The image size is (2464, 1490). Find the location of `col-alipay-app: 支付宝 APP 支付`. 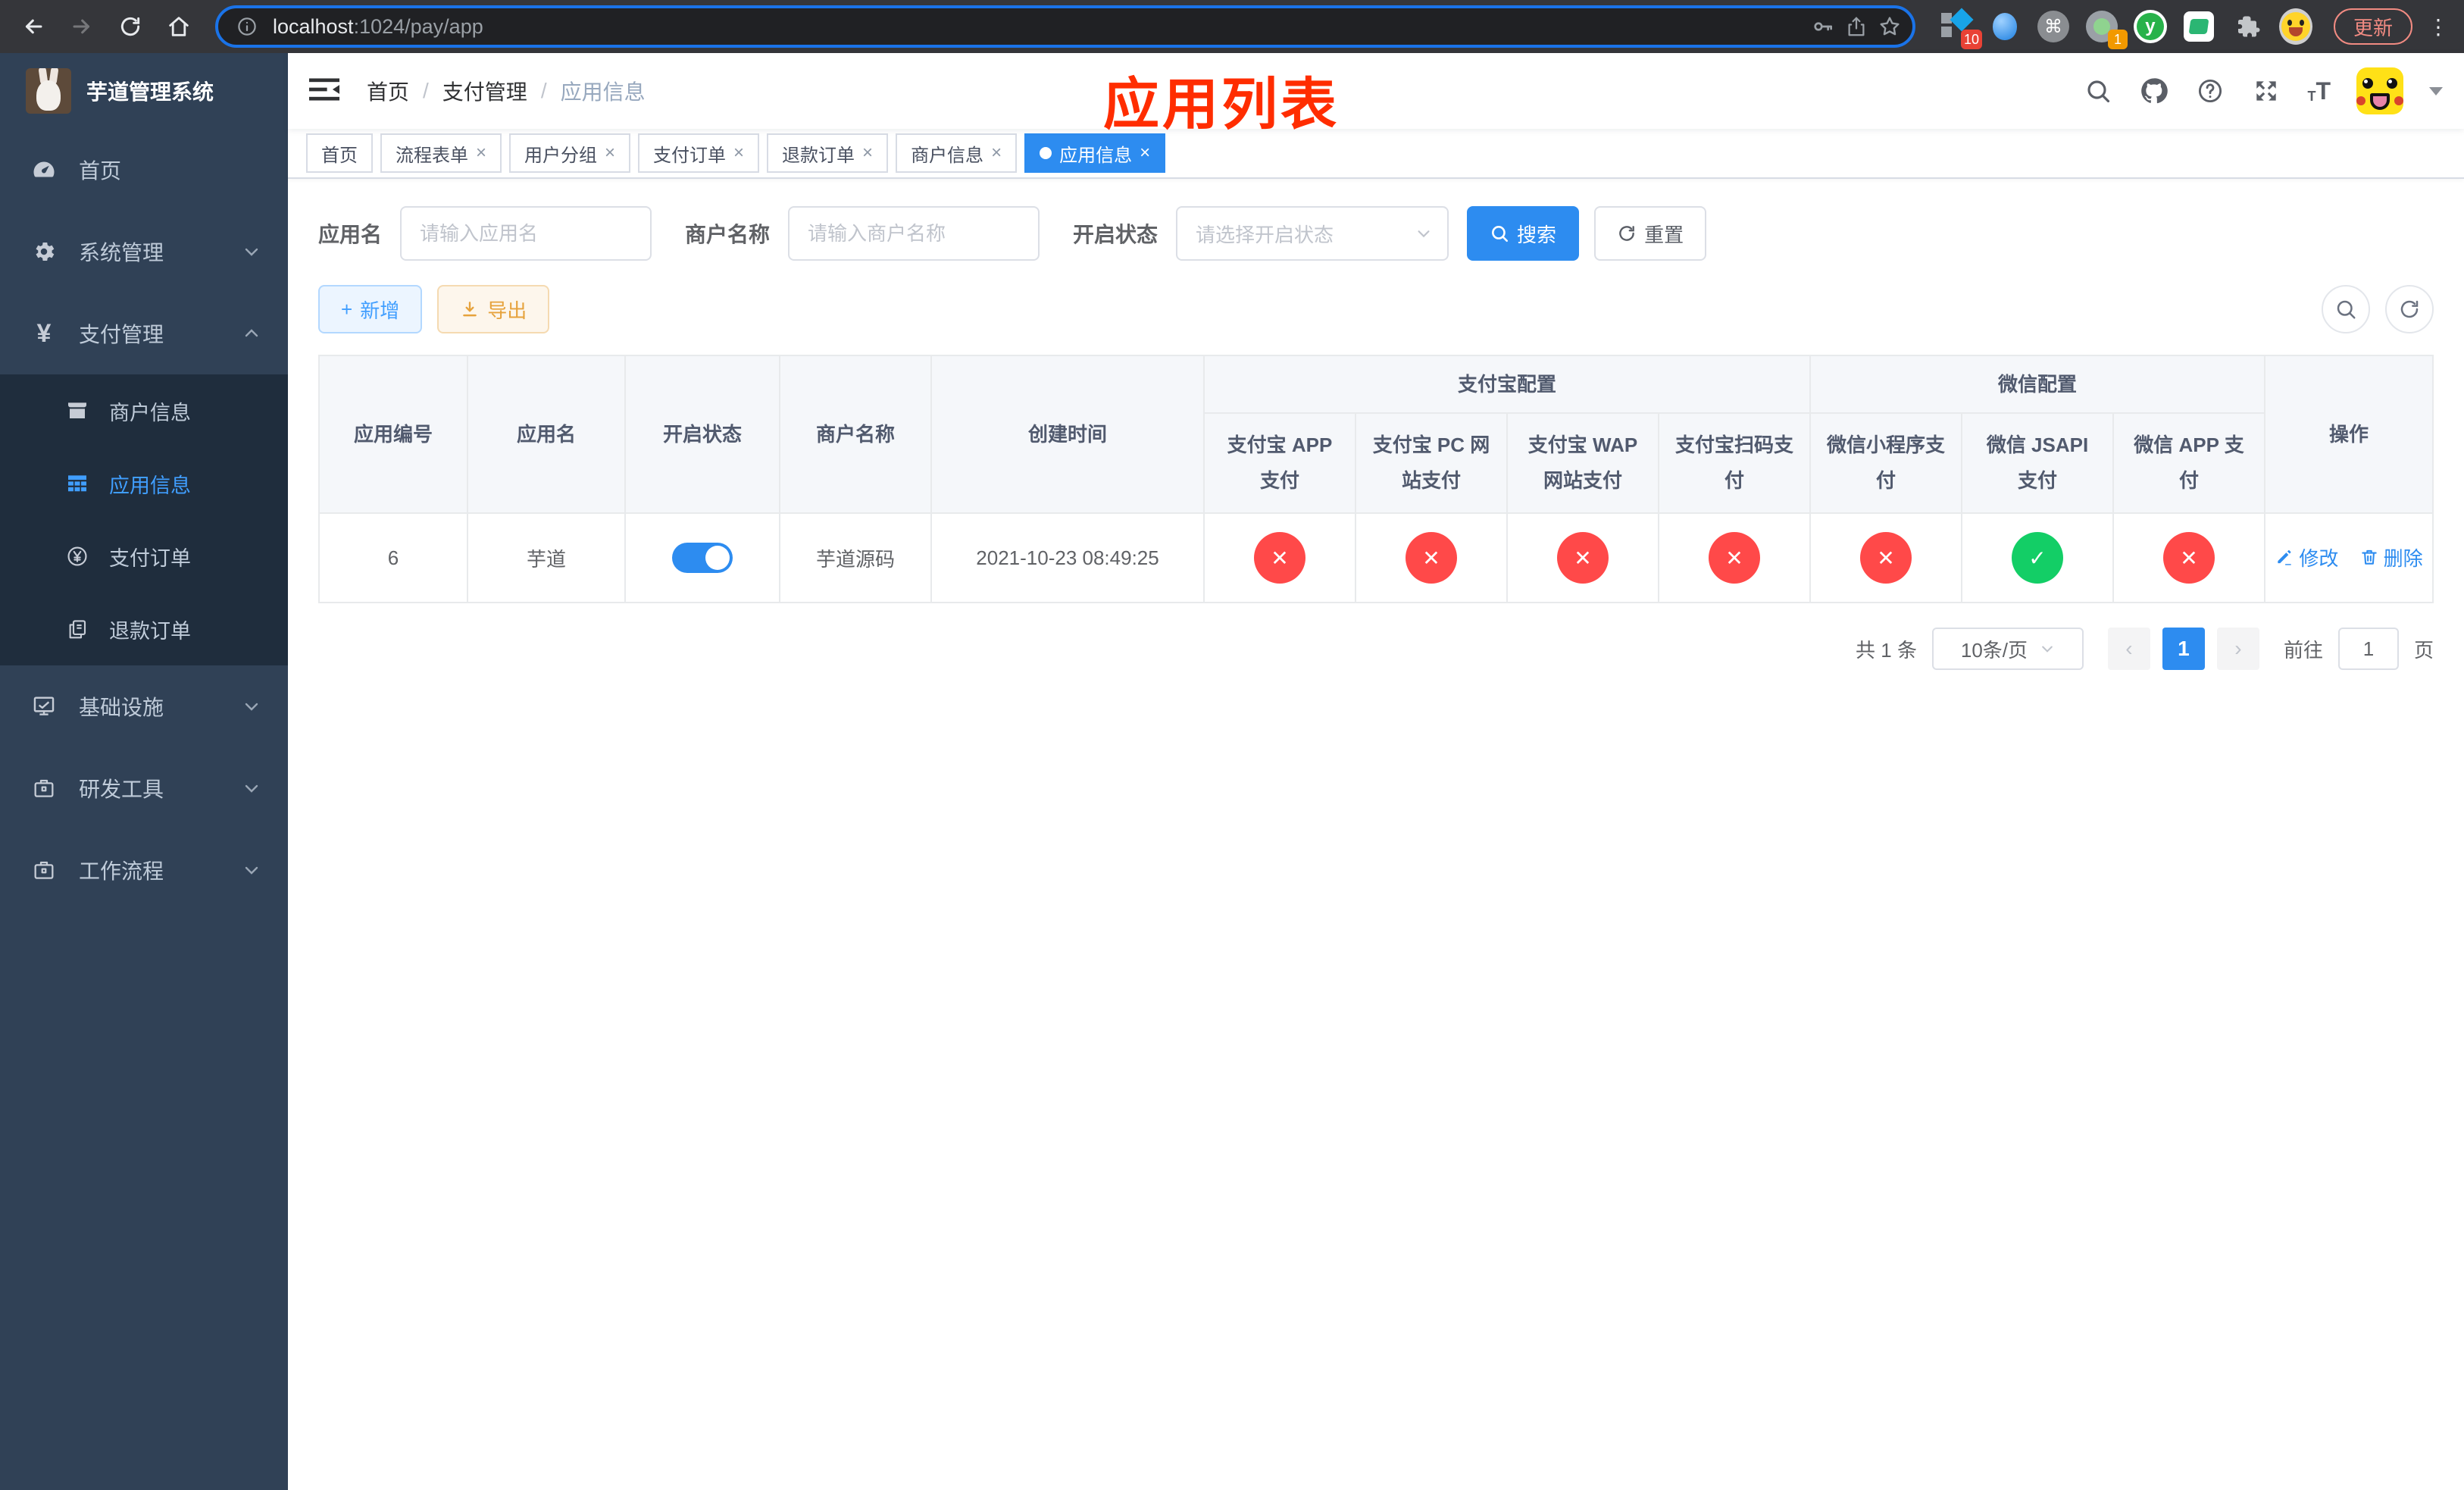

col-alipay-app: 支付宝 APP 支付 is located at coordinates (1279, 463).